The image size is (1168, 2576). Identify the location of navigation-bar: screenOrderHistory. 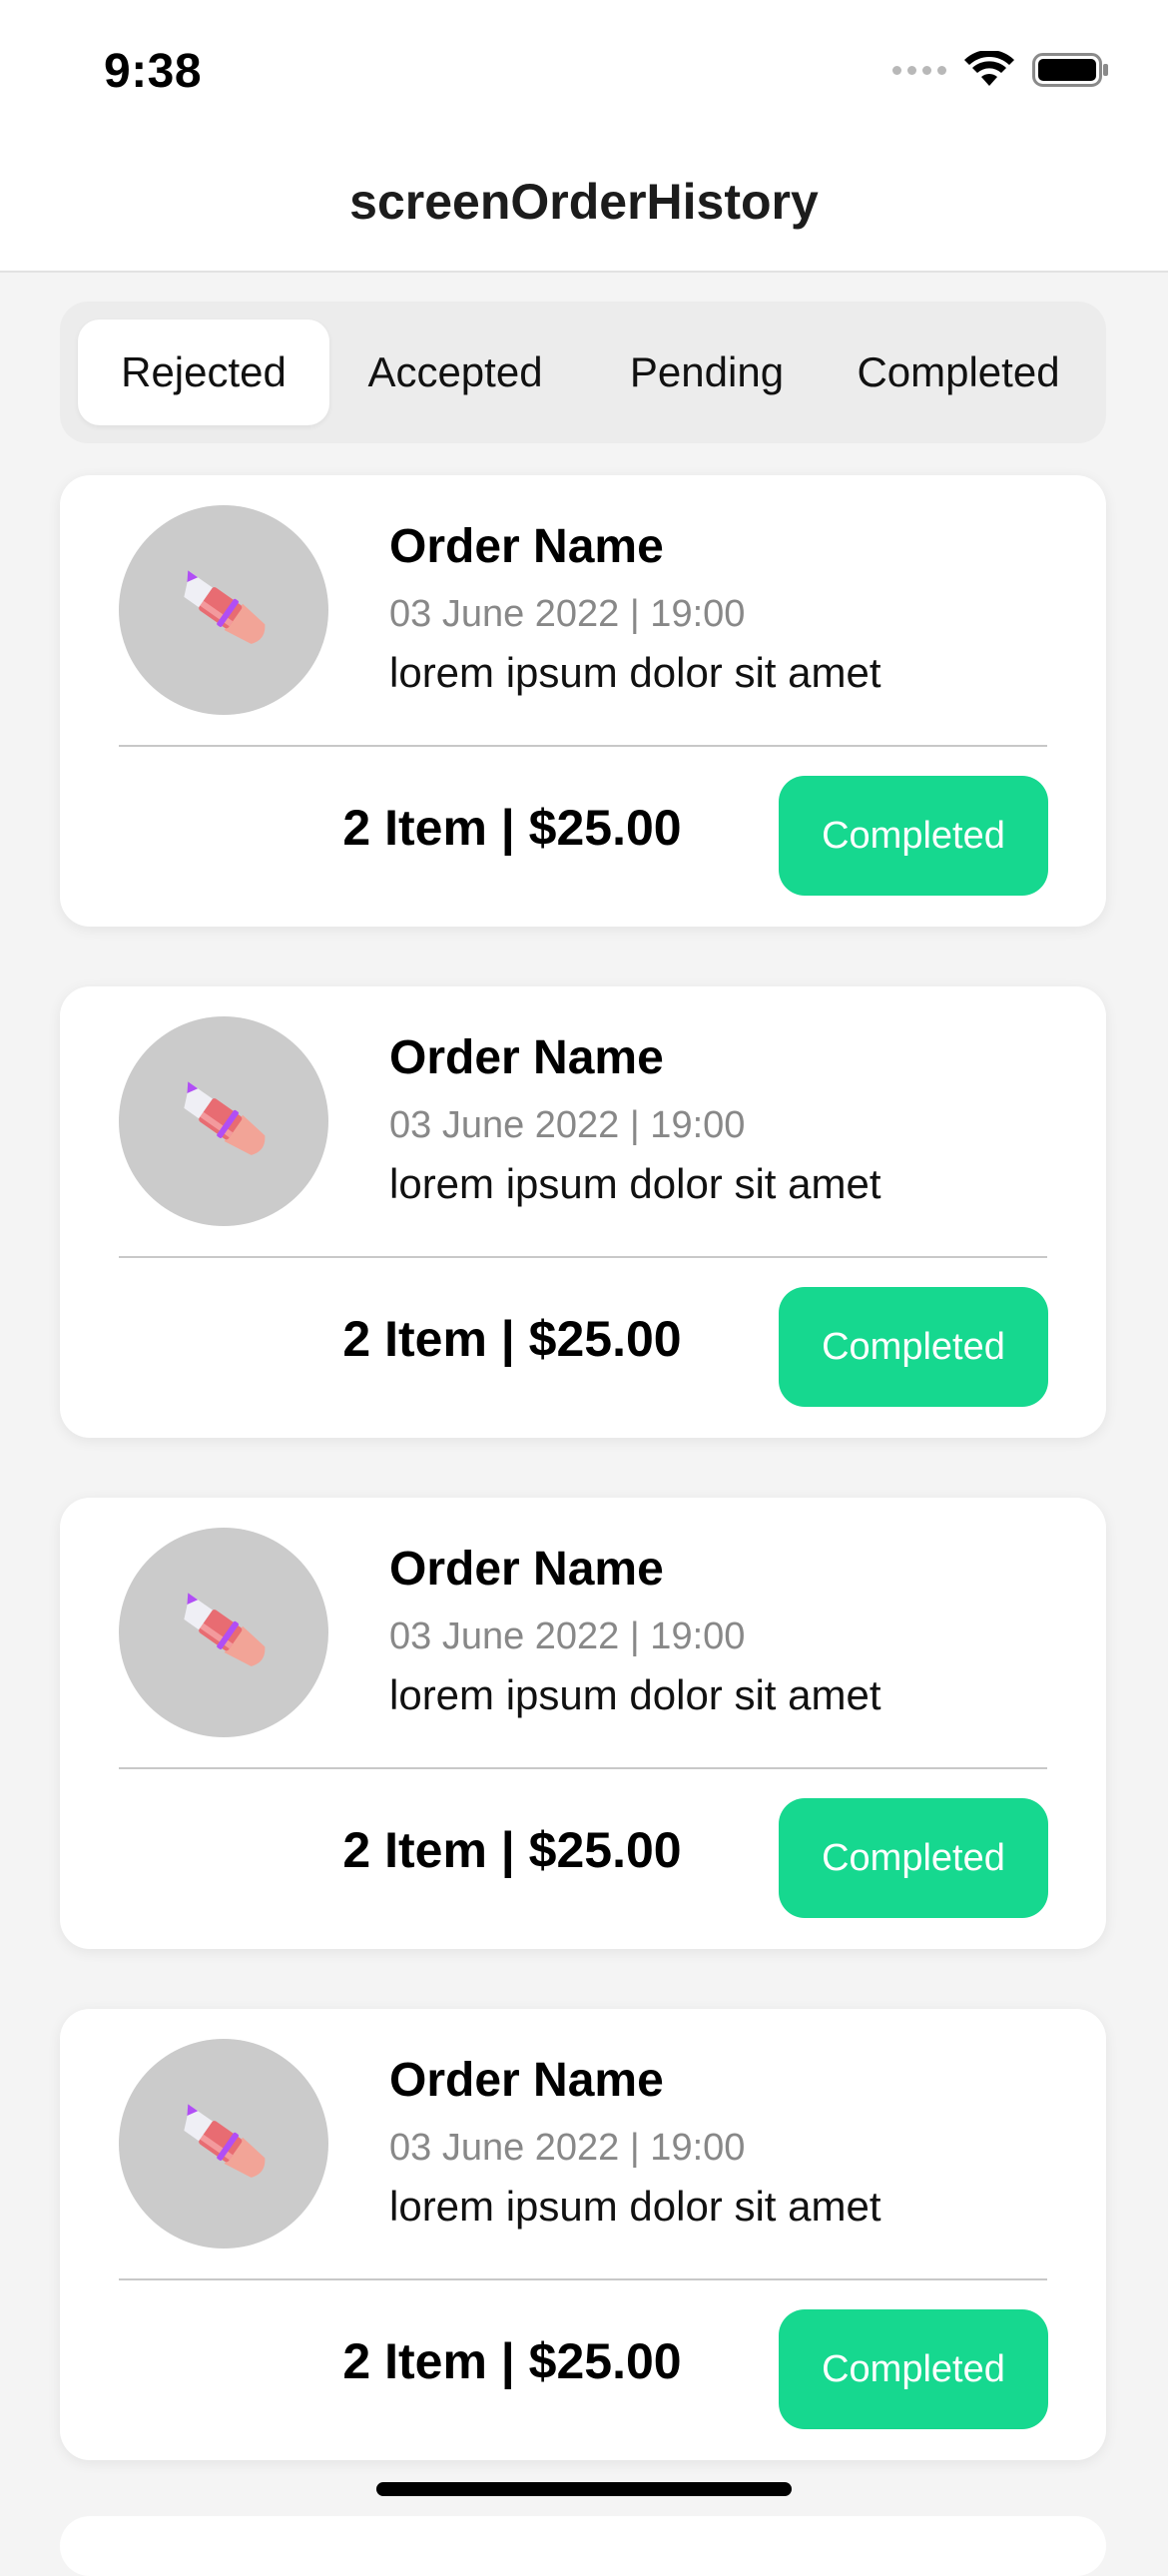
(584, 209).